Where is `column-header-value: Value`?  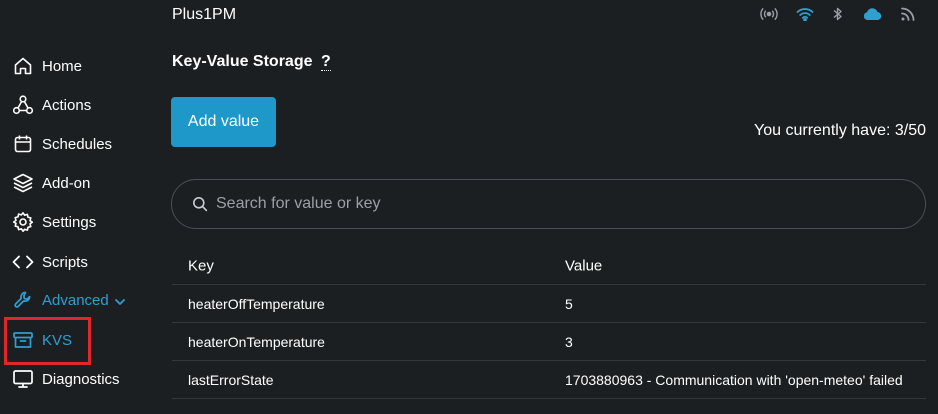 column-header-value: Value is located at coordinates (584, 265).